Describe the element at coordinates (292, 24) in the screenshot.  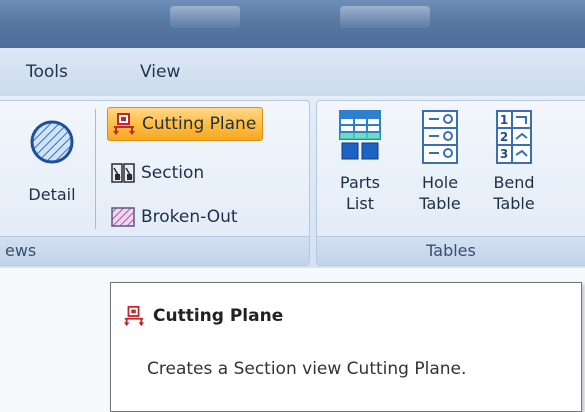
I see `title-bar` at that location.